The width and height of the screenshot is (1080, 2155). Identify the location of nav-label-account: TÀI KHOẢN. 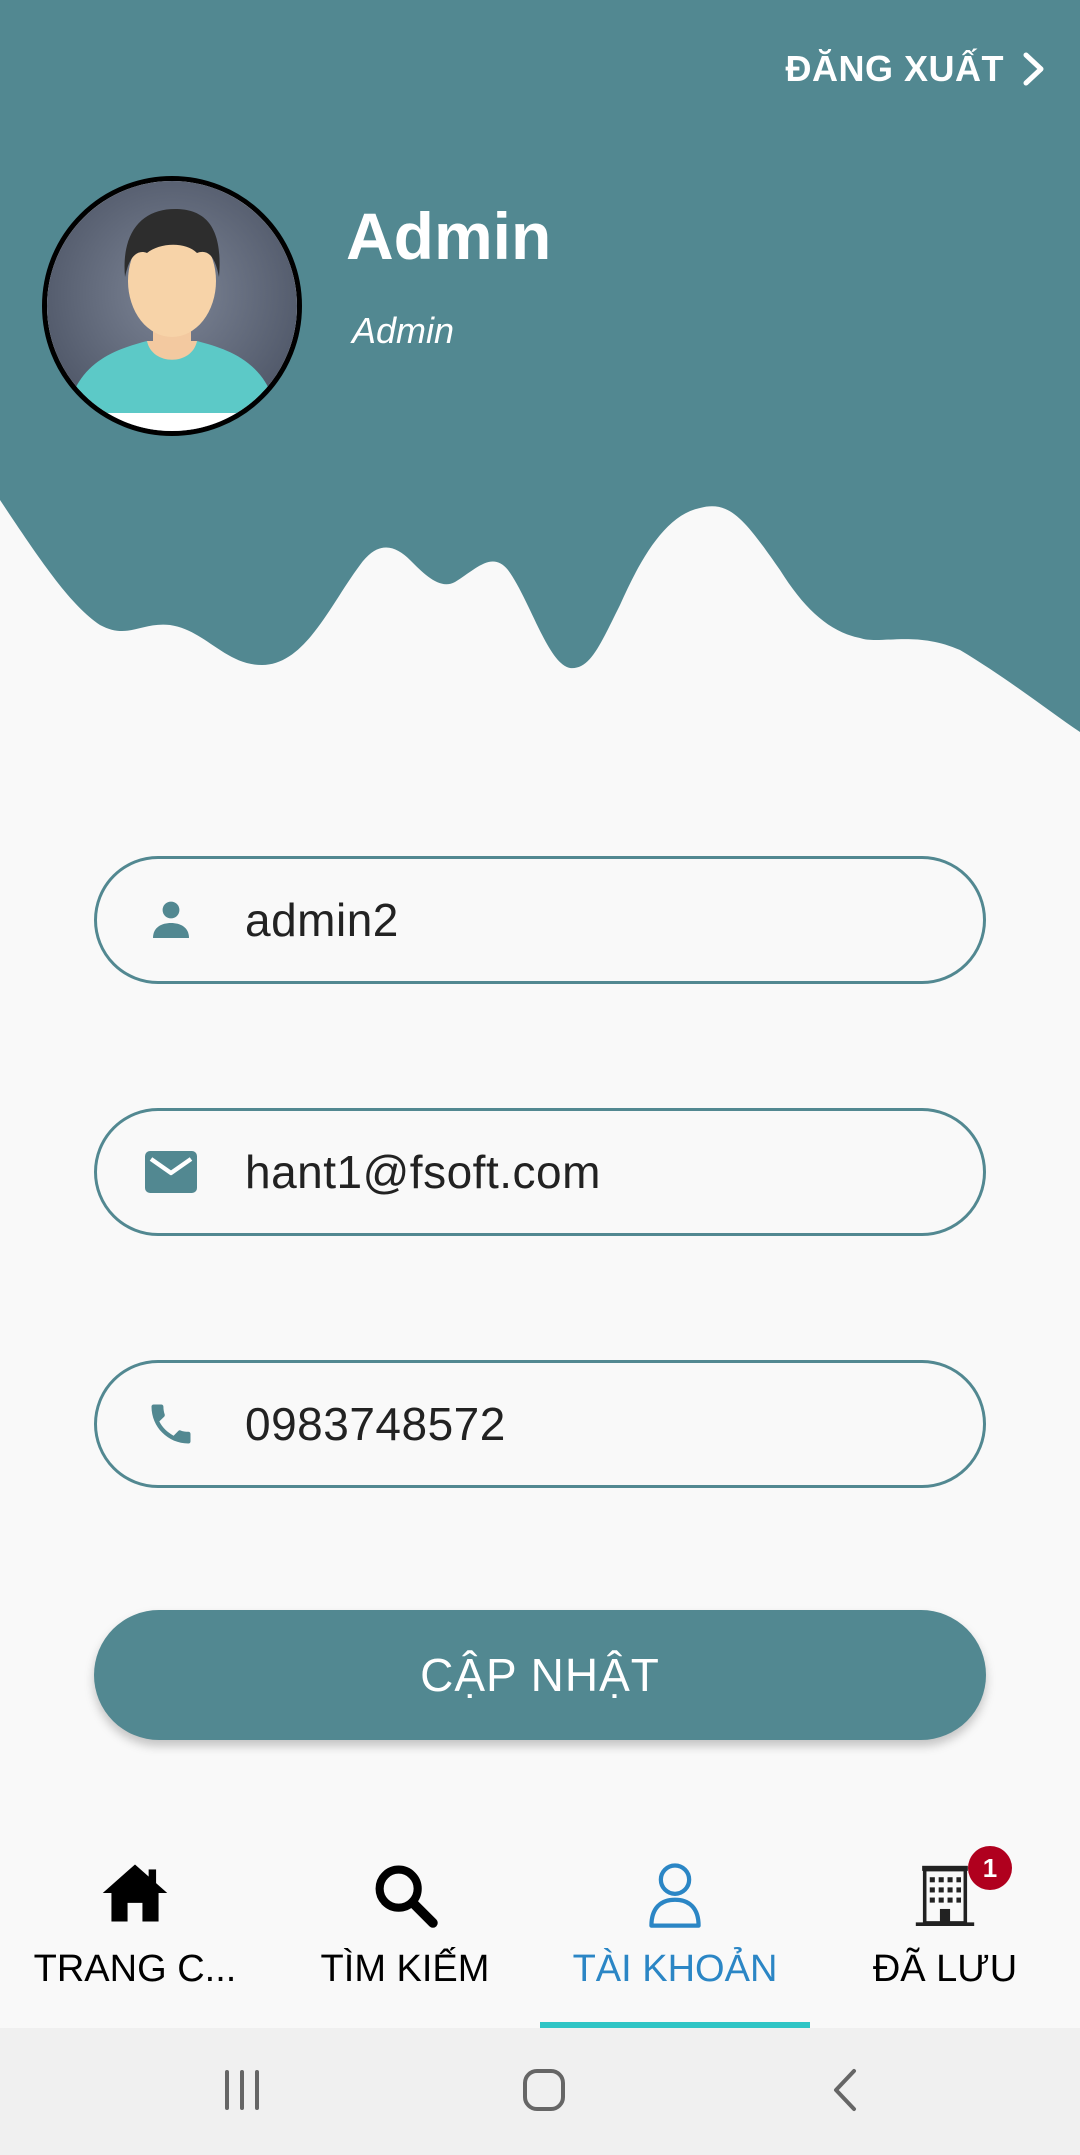
(675, 1969).